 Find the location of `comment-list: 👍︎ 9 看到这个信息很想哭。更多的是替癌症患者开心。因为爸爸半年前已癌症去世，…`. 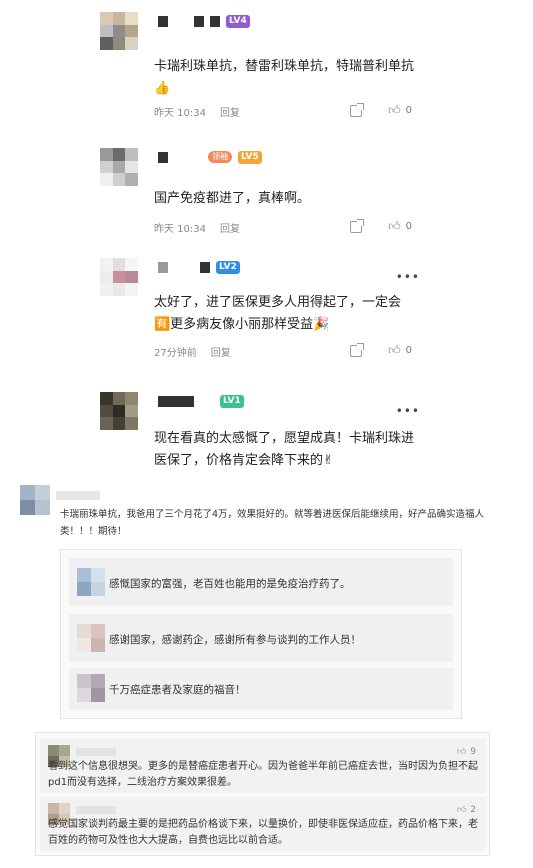

comment-list: 👍︎ 9 看到这个信息很想哭。更多的是替癌症患者开心。因为爸爸半年前已癌症去世，… is located at coordinates (262, 794).